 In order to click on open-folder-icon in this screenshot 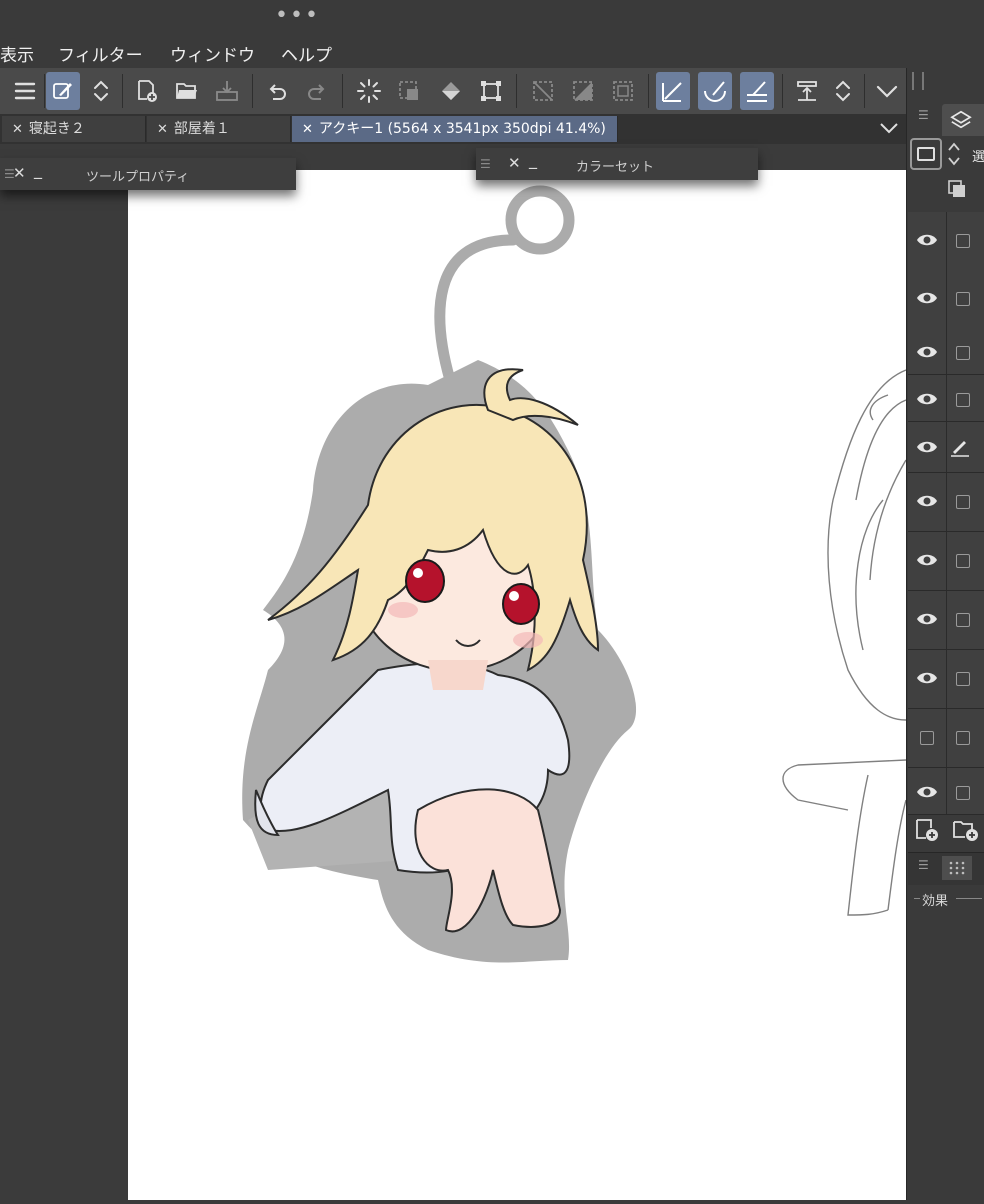, I will do `click(187, 91)`.